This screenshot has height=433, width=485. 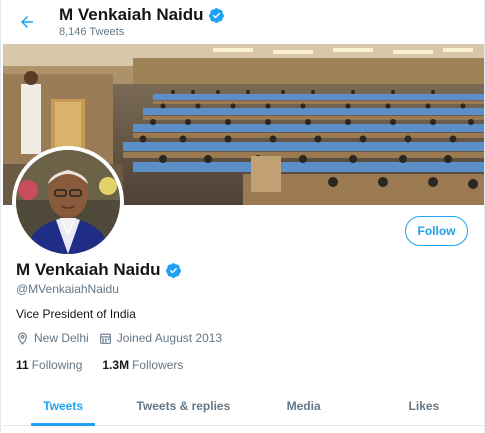 I want to click on header-title: M Venkaiah Naidu, so click(x=131, y=14).